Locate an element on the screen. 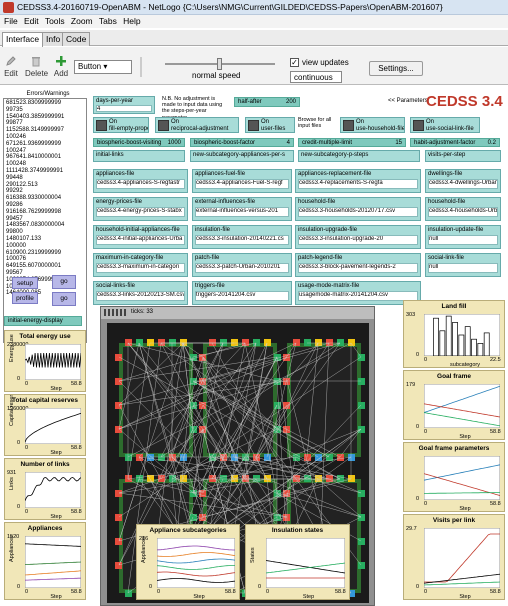 This screenshot has height=606, width=508. plot-area is located at coordinates (462, 335).